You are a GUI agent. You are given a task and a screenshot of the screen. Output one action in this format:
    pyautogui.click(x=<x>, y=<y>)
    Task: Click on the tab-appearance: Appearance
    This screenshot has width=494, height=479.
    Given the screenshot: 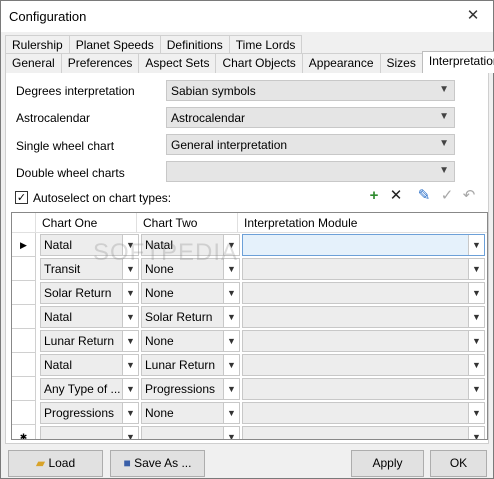 What is the action you would take?
    pyautogui.click(x=341, y=63)
    